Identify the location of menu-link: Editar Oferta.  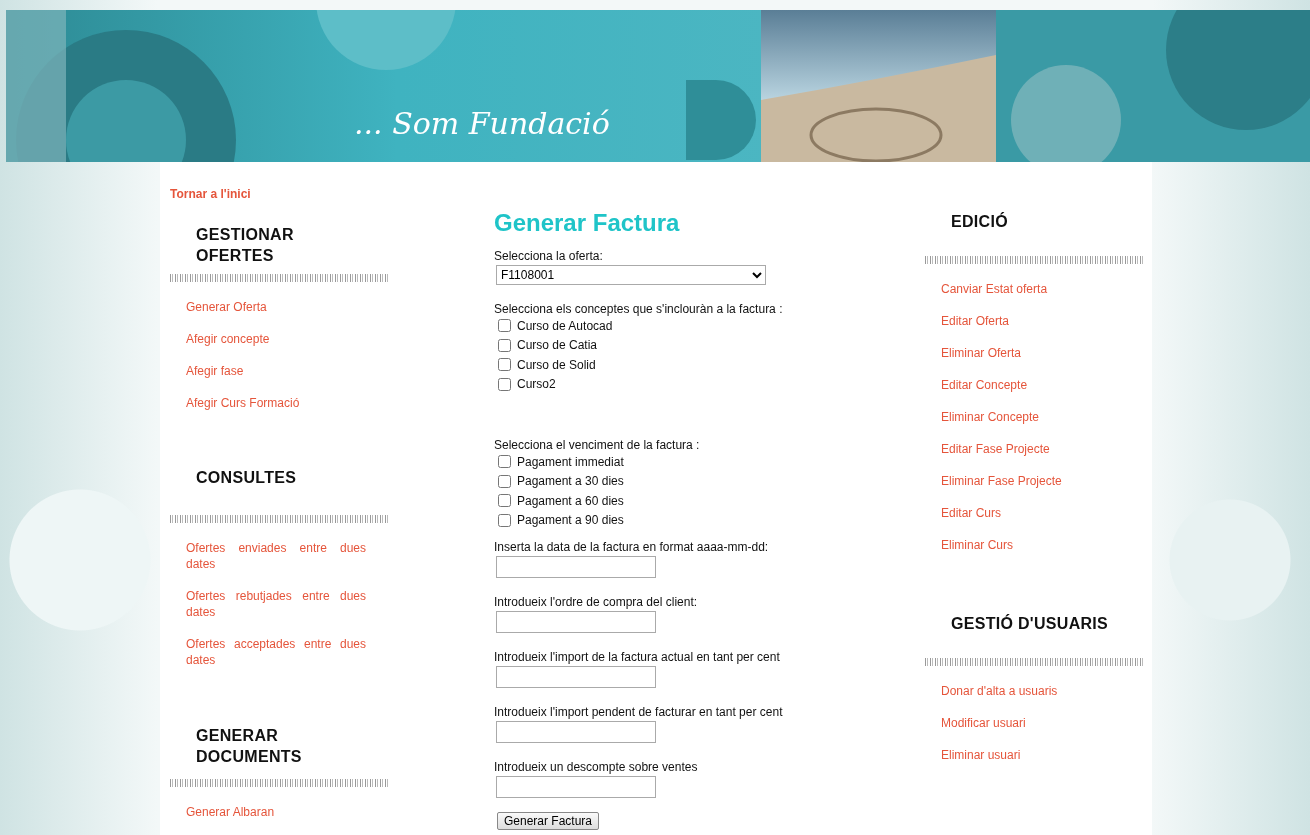
(1042, 321).